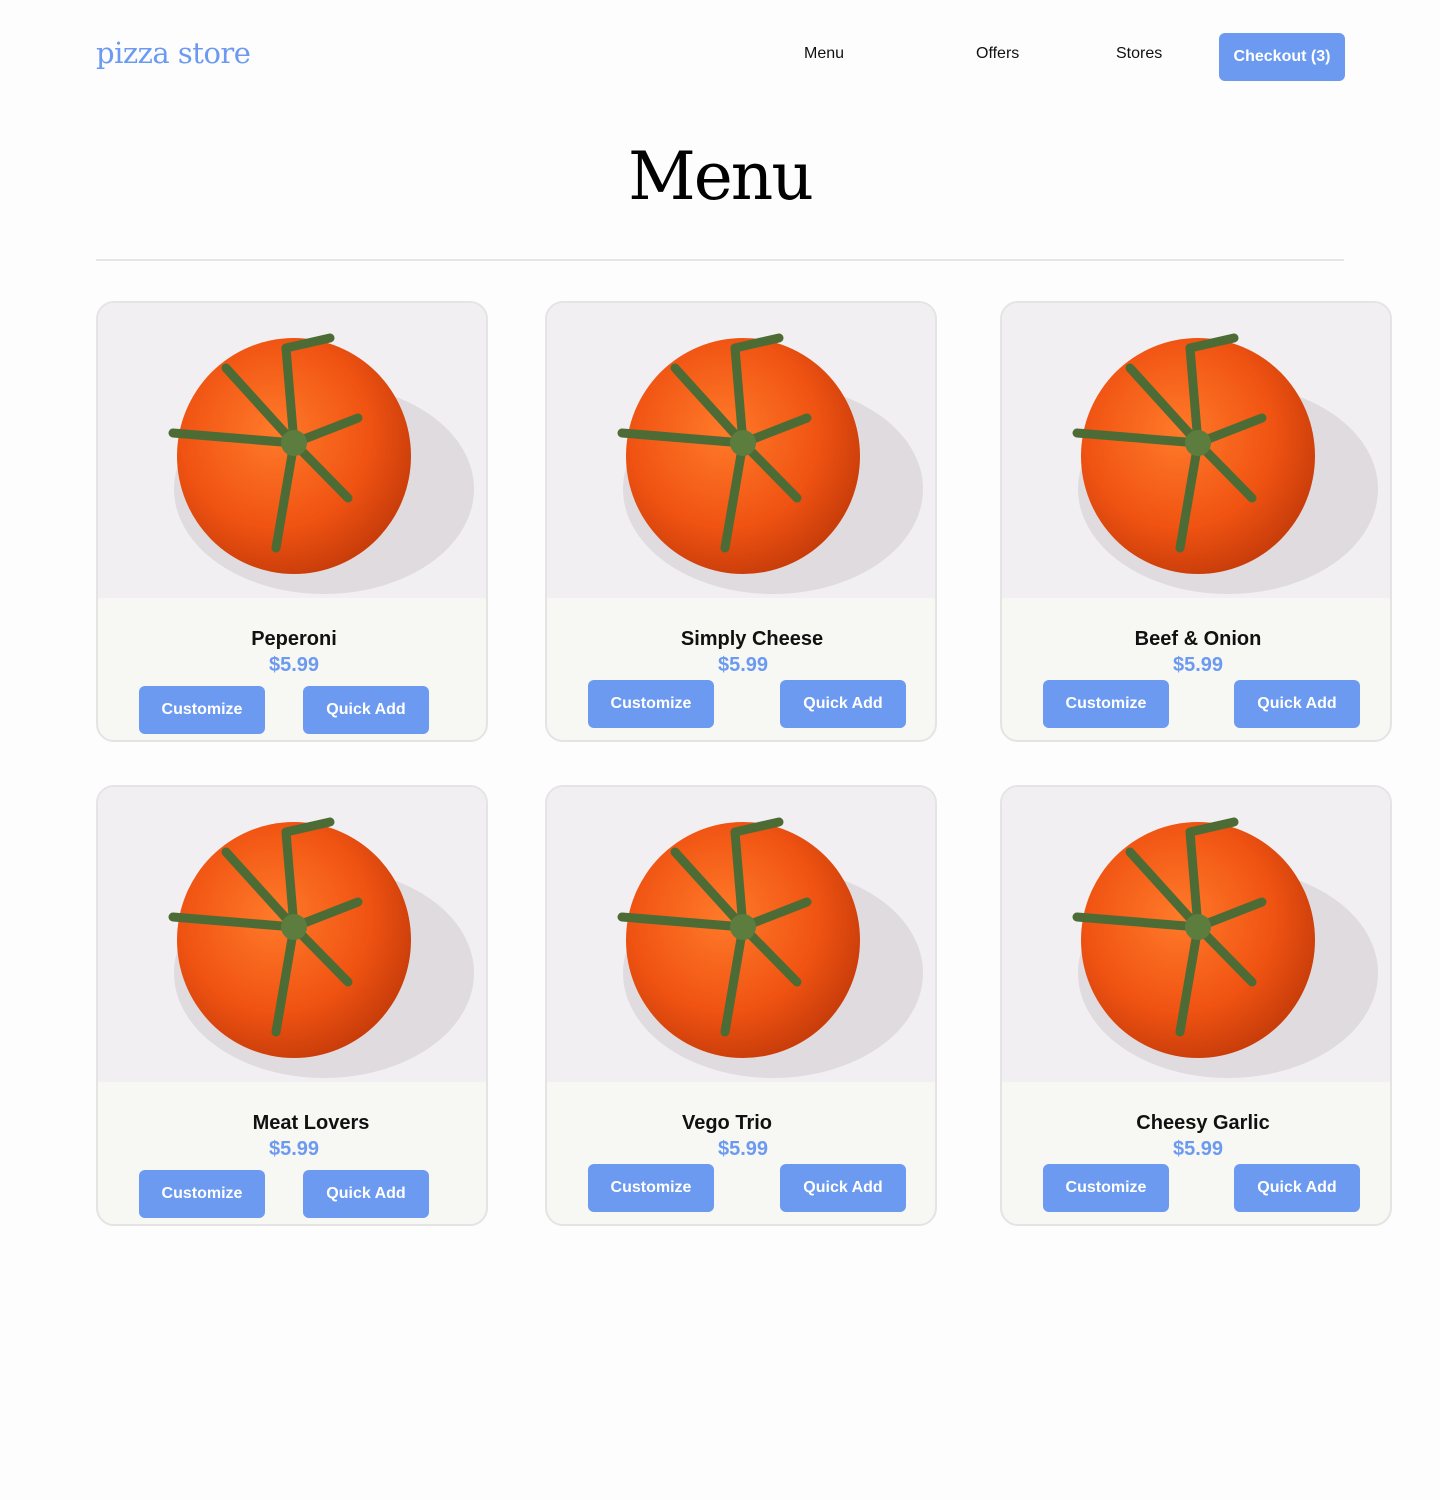 The image size is (1440, 1500). Describe the element at coordinates (824, 54) in the screenshot. I see `nav-menu-link: Menu` at that location.